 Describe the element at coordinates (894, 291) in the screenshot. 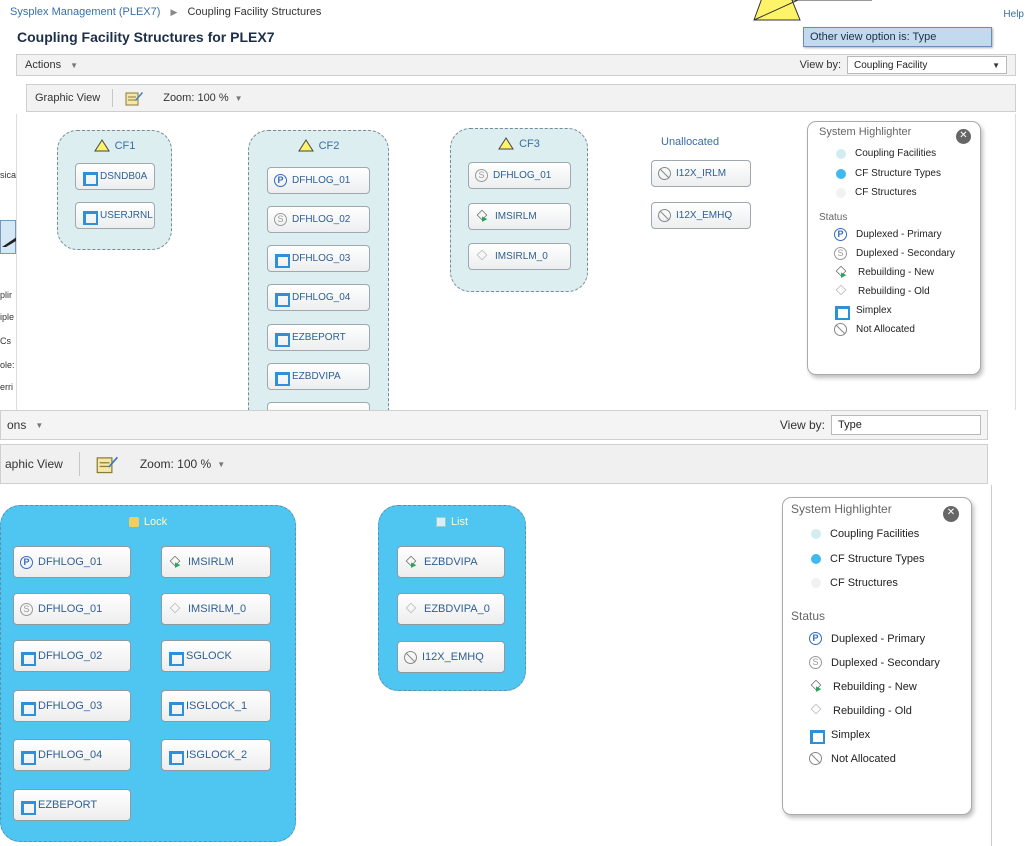

I see `legend-status-label: Rebuilding - Old` at that location.